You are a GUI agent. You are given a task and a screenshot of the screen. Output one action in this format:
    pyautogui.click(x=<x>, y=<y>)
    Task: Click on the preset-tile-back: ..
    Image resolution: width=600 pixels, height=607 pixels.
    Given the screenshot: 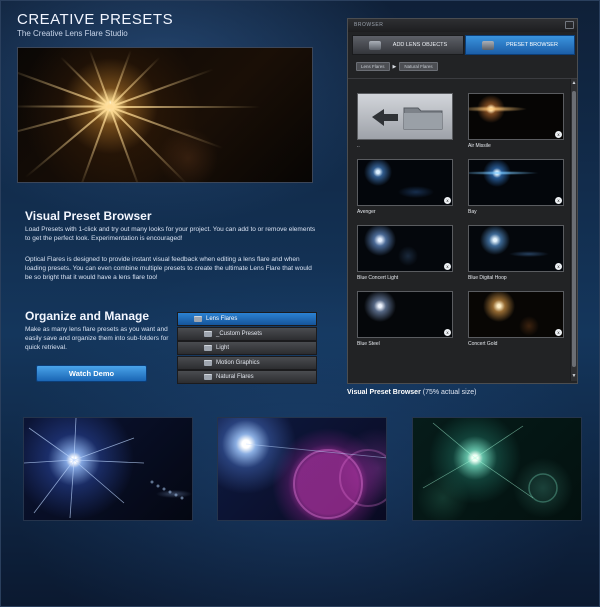 What is the action you would take?
    pyautogui.click(x=405, y=123)
    